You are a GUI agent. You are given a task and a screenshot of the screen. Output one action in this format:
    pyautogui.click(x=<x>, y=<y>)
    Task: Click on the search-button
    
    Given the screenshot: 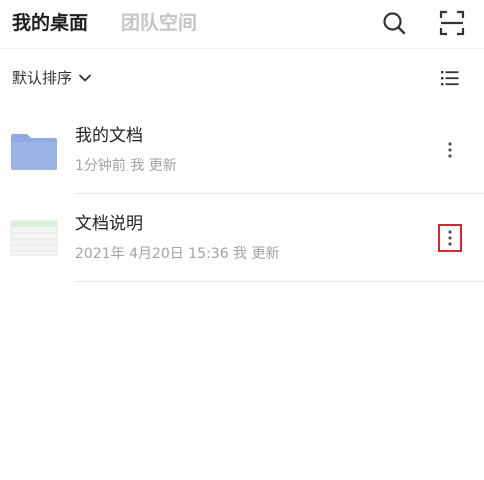 What is the action you would take?
    pyautogui.click(x=394, y=23)
    